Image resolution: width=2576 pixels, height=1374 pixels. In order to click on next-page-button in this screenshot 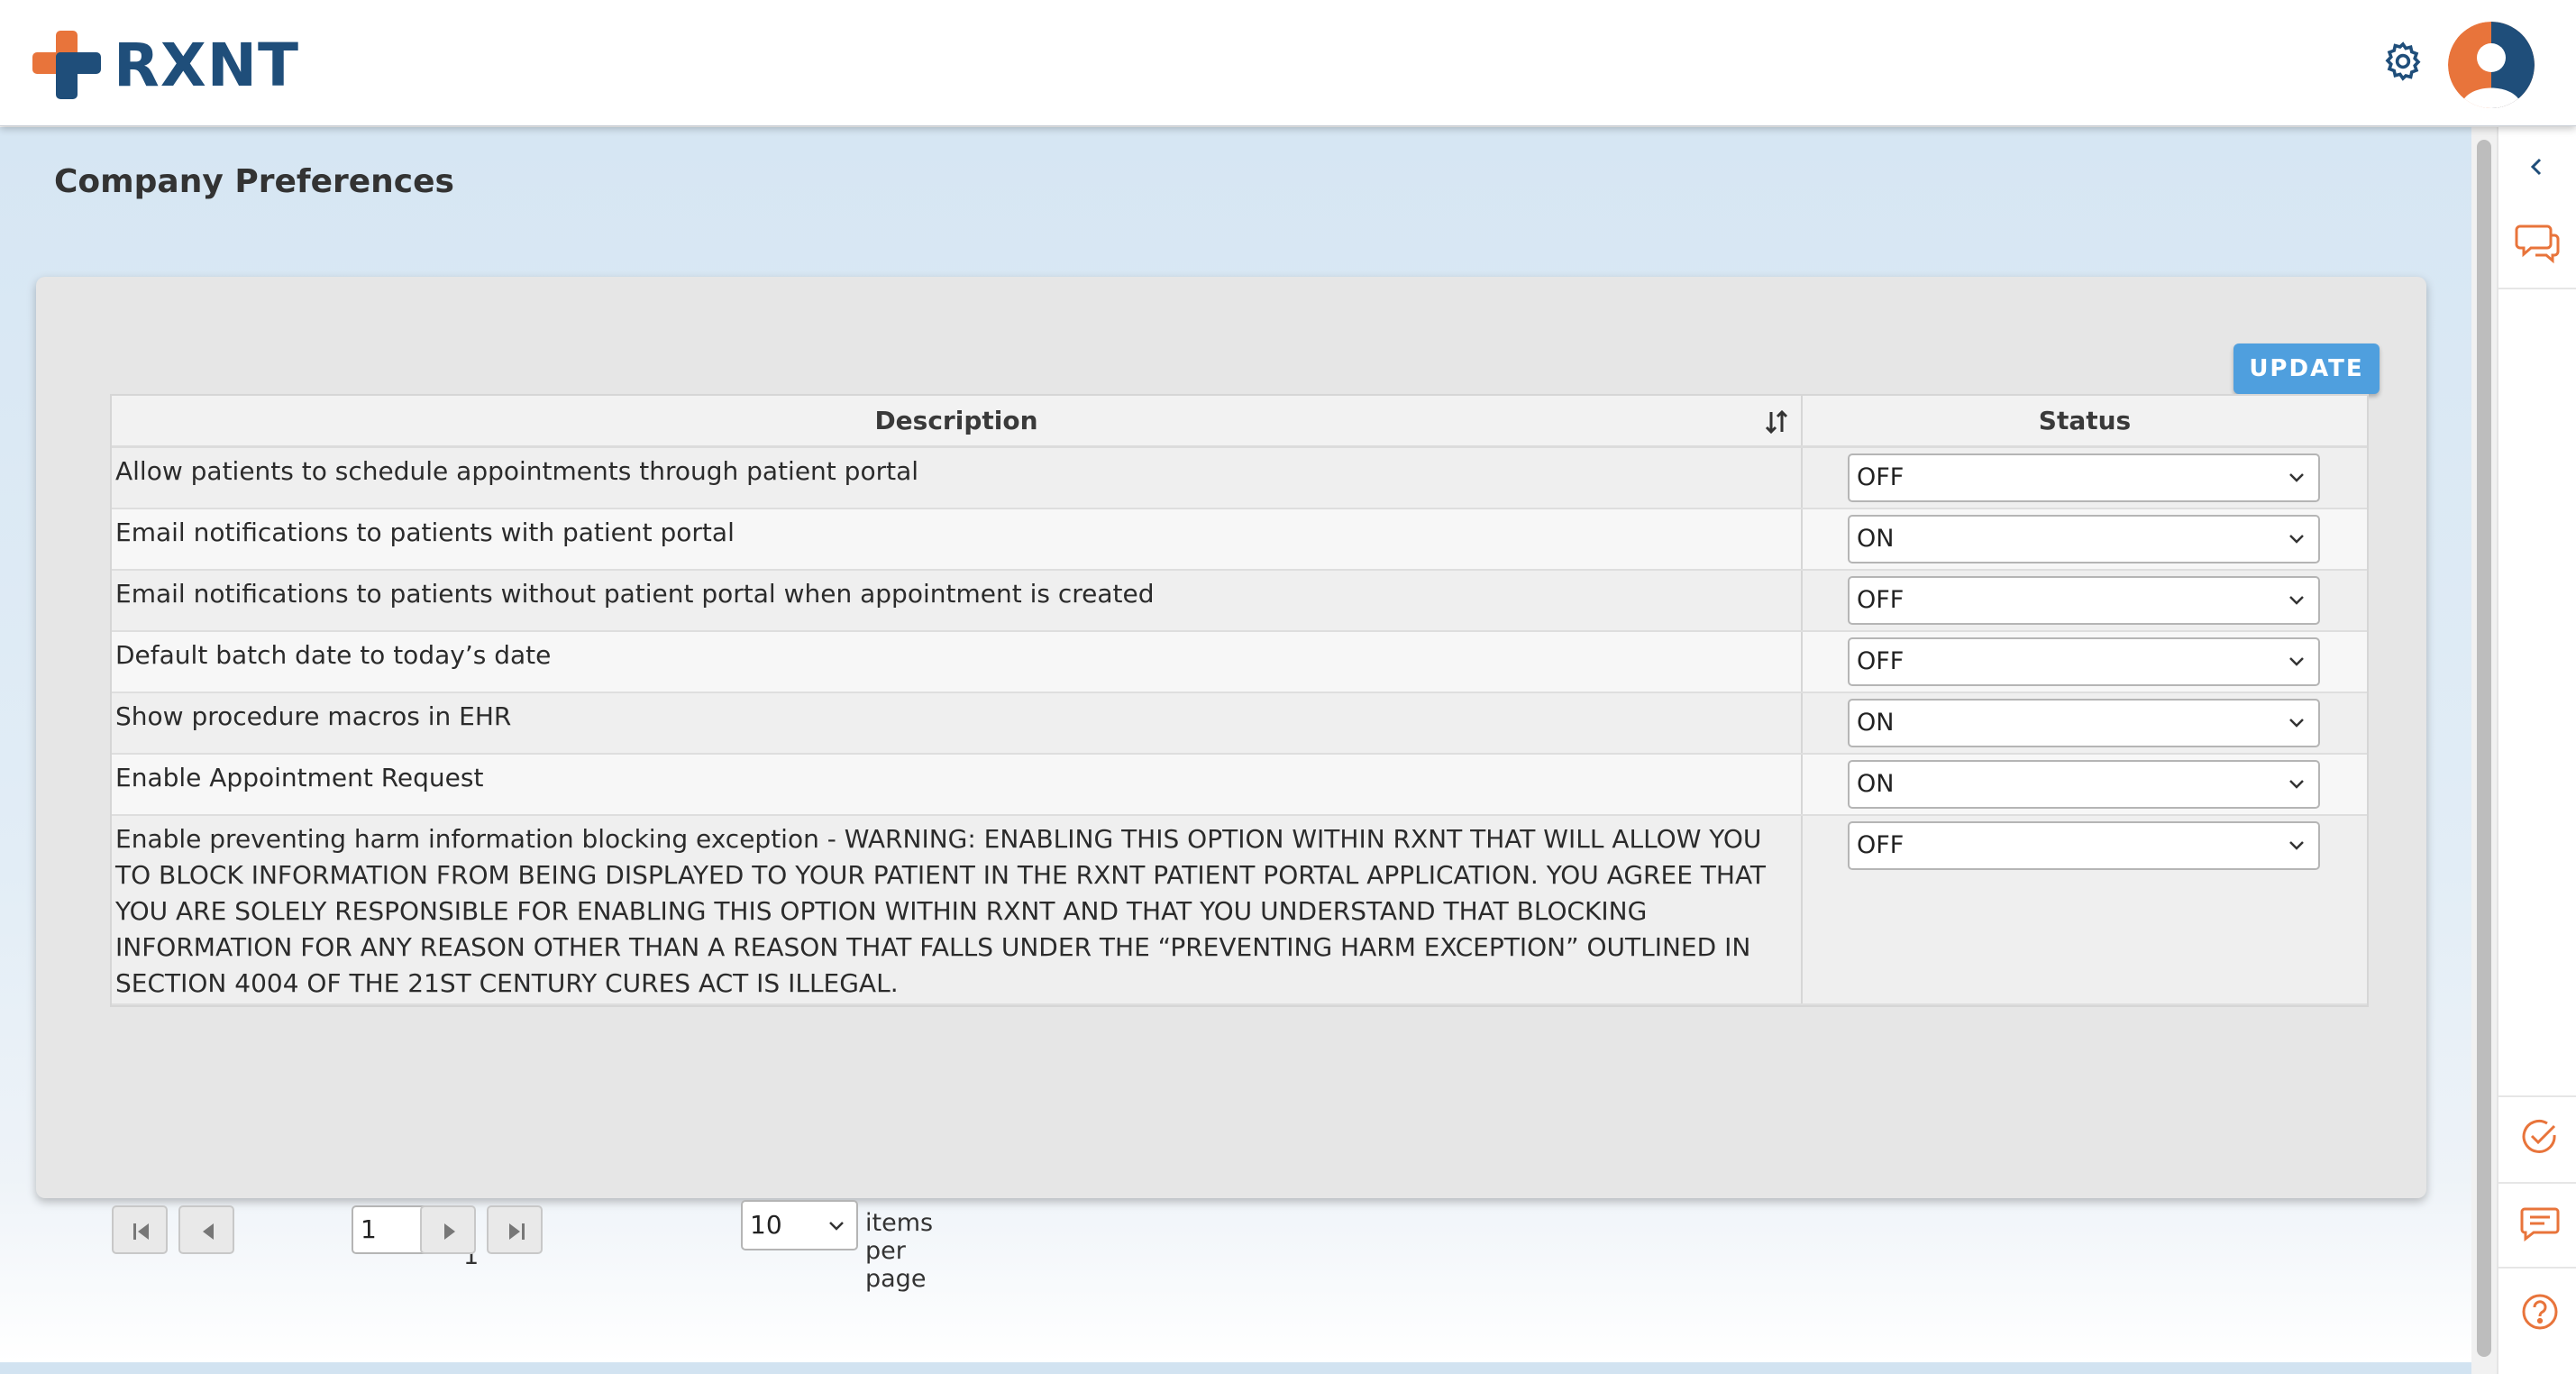, I will do `click(448, 1229)`.